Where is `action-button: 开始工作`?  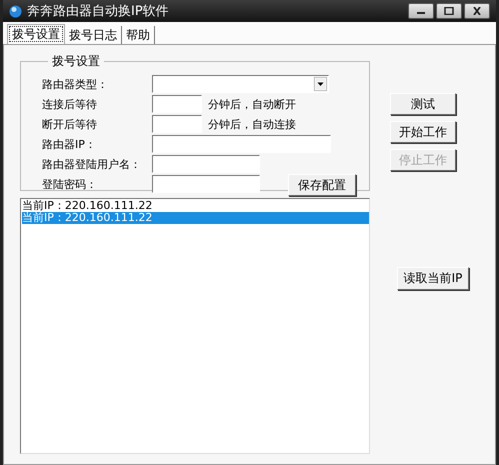
action-button: 开始工作 is located at coordinates (423, 132).